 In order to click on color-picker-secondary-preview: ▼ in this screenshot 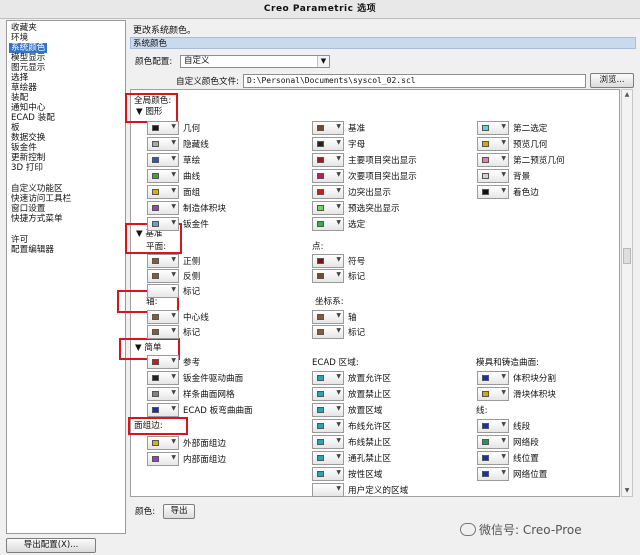, I will do `click(493, 160)`.